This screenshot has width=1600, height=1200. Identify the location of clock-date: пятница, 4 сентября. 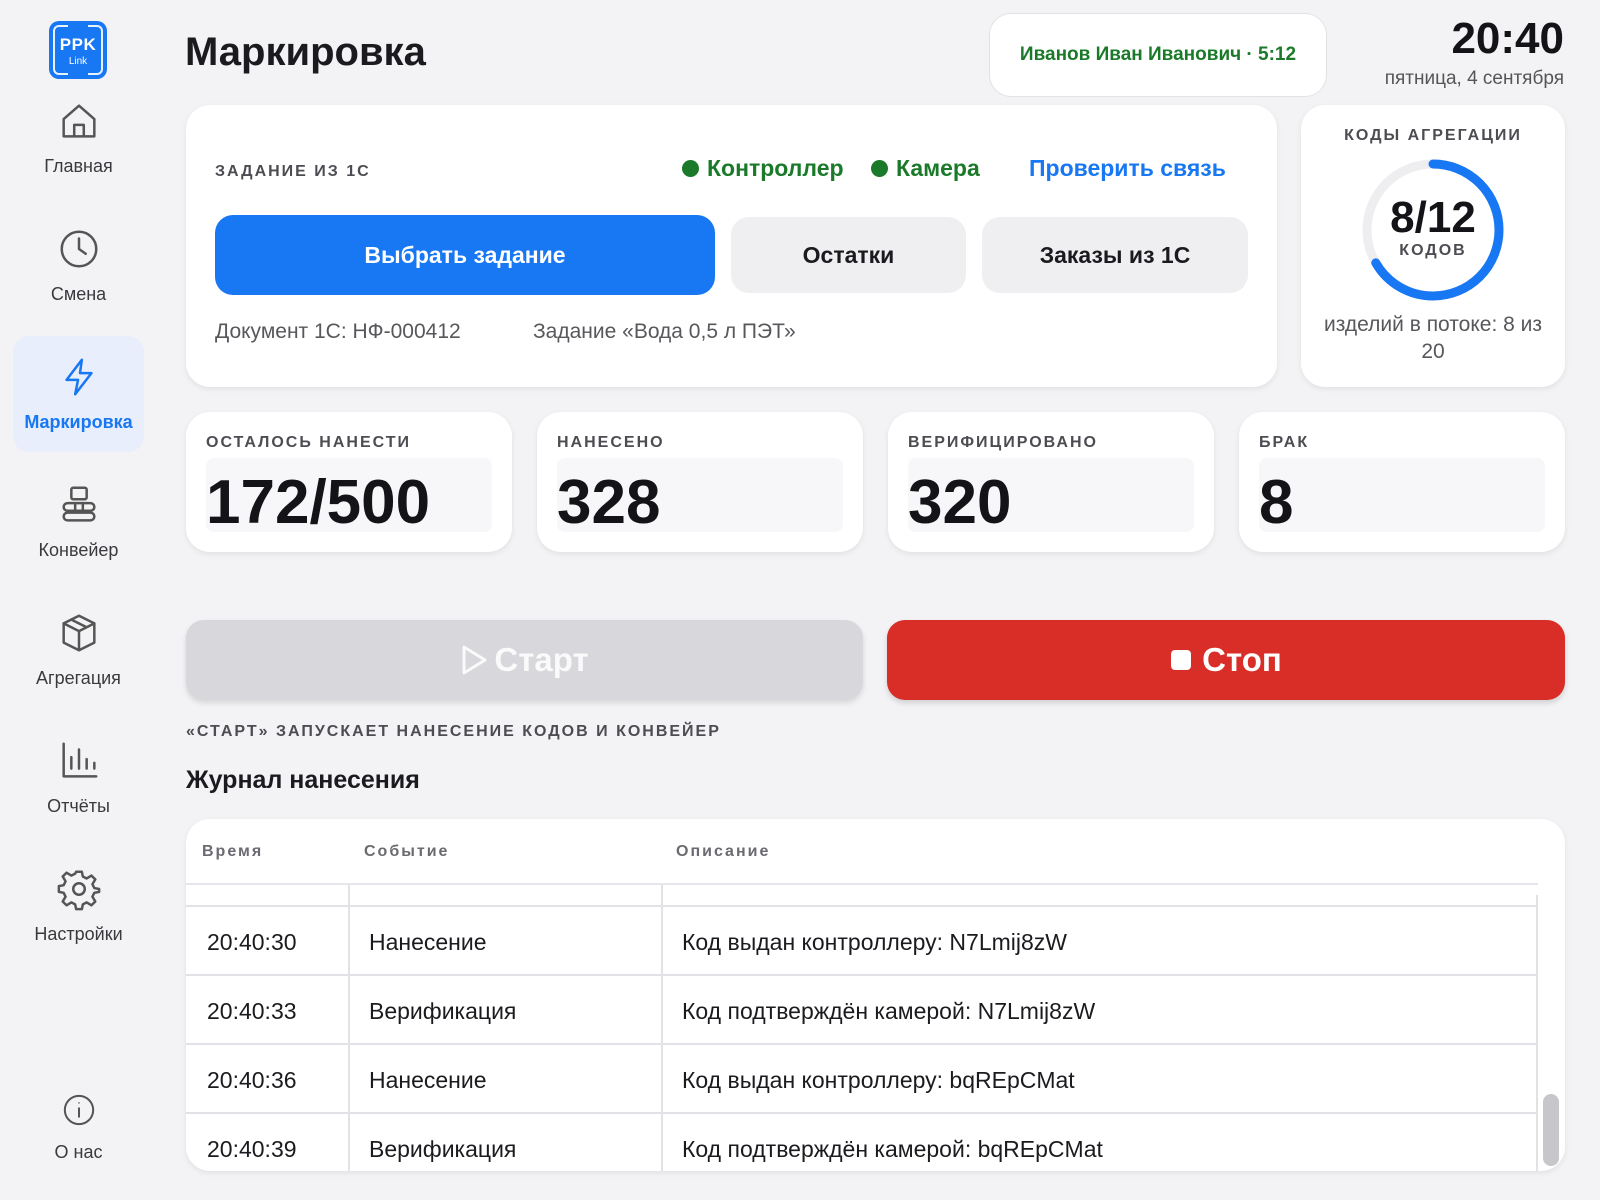
(1474, 78).